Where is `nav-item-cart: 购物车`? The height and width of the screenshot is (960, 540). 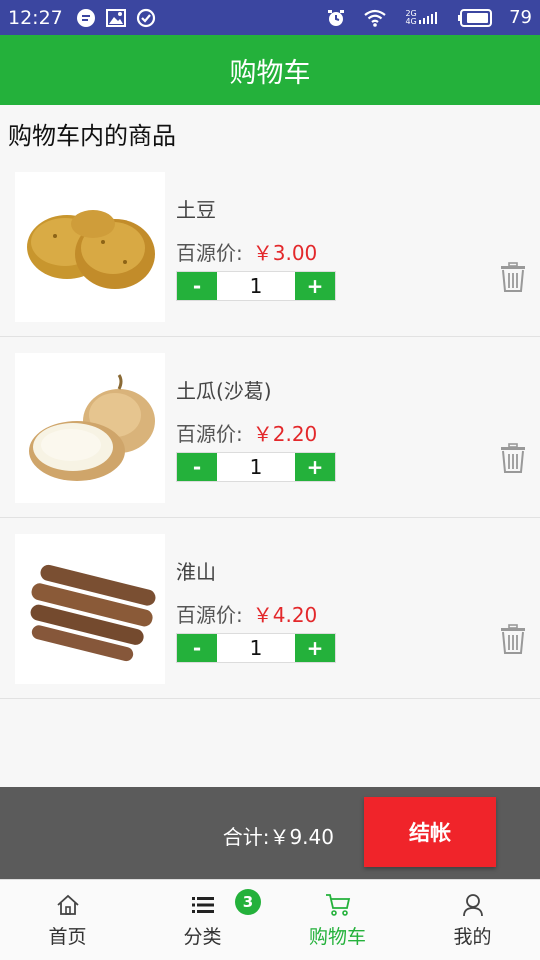
nav-item-cart: 购物车 is located at coordinates (337, 920).